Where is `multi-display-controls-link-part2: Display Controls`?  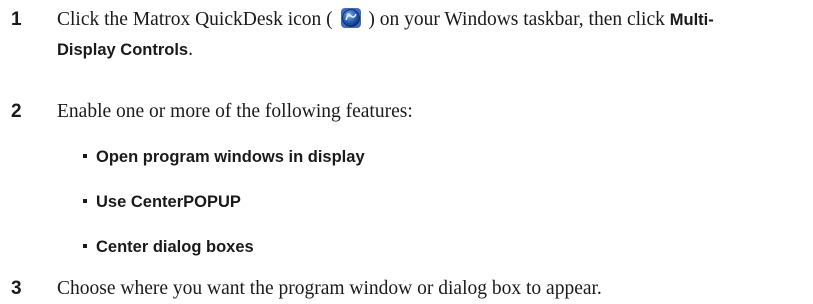 multi-display-controls-link-part2: Display Controls is located at coordinates (123, 50).